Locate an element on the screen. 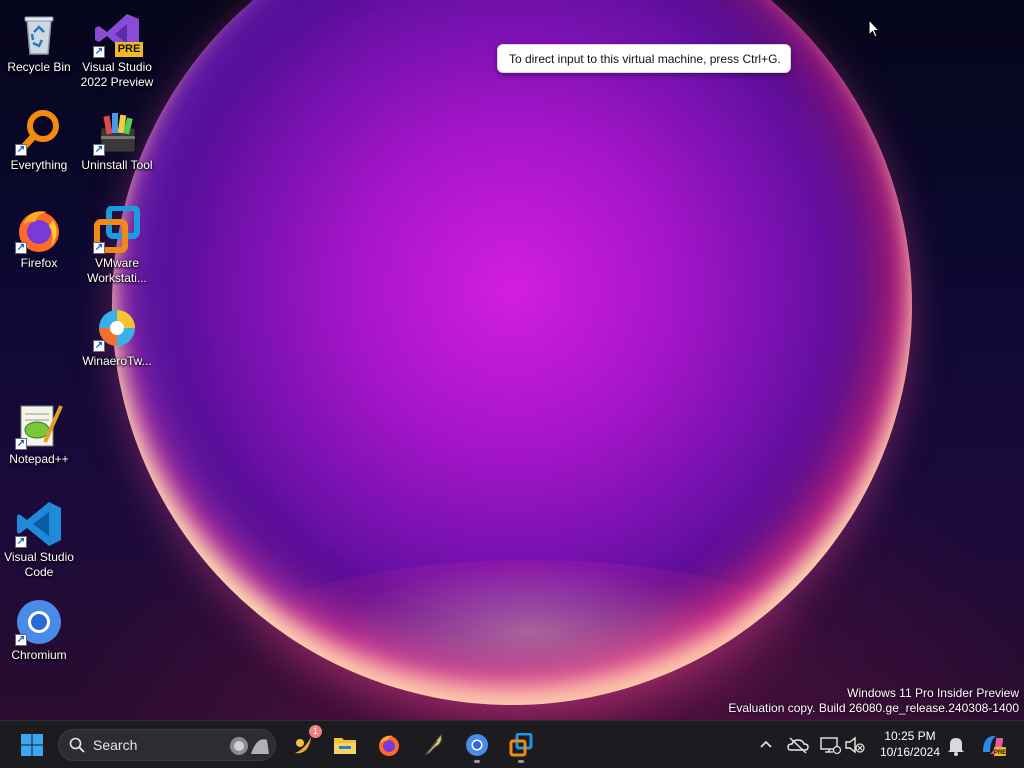  start-button is located at coordinates (32, 745).